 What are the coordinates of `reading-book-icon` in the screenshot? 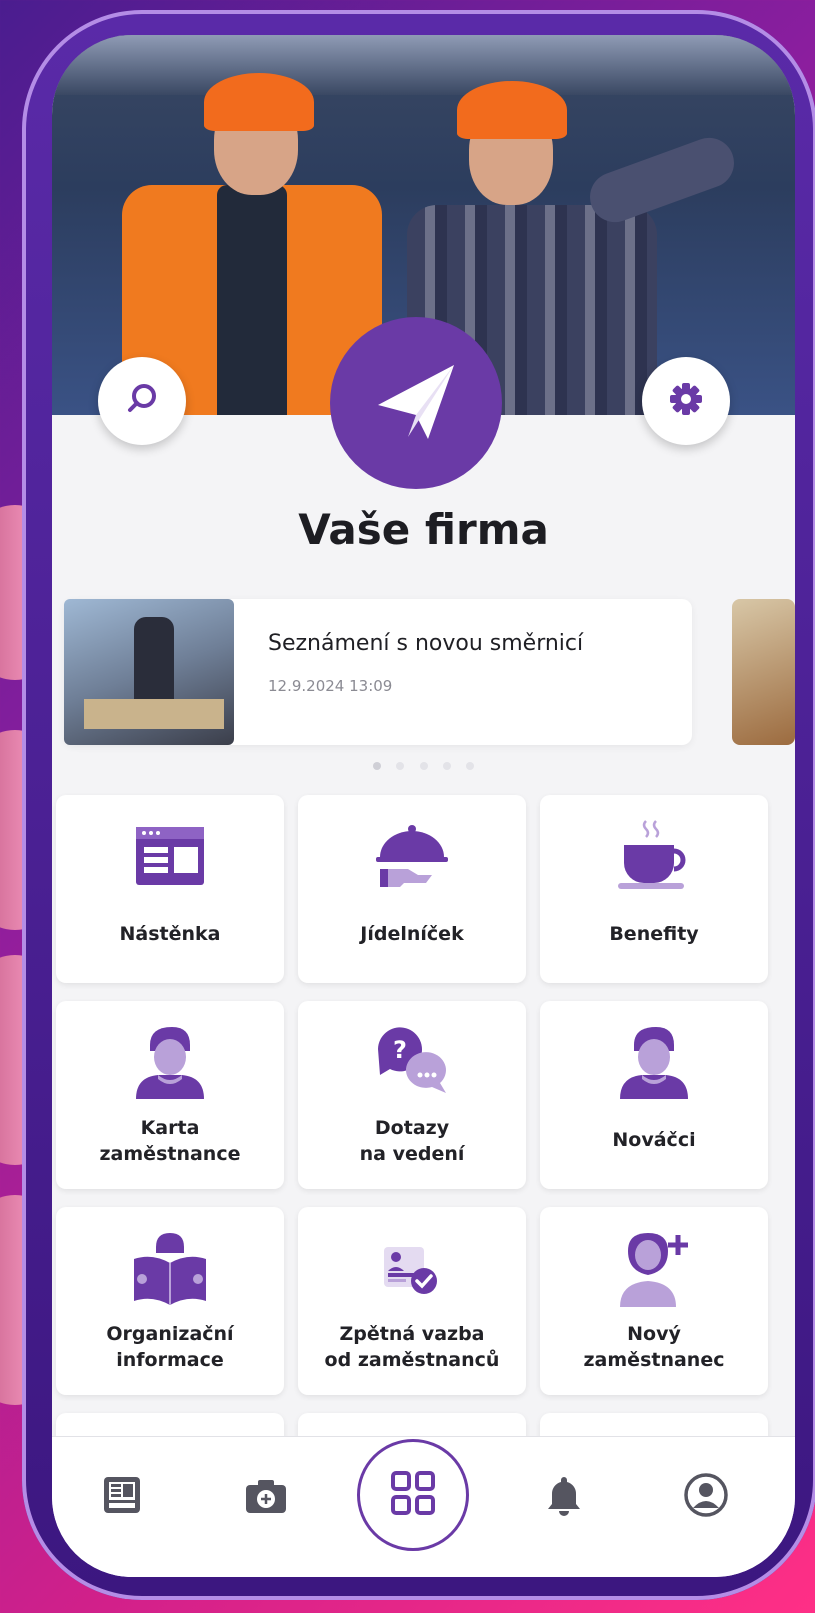 It's located at (170, 1269).